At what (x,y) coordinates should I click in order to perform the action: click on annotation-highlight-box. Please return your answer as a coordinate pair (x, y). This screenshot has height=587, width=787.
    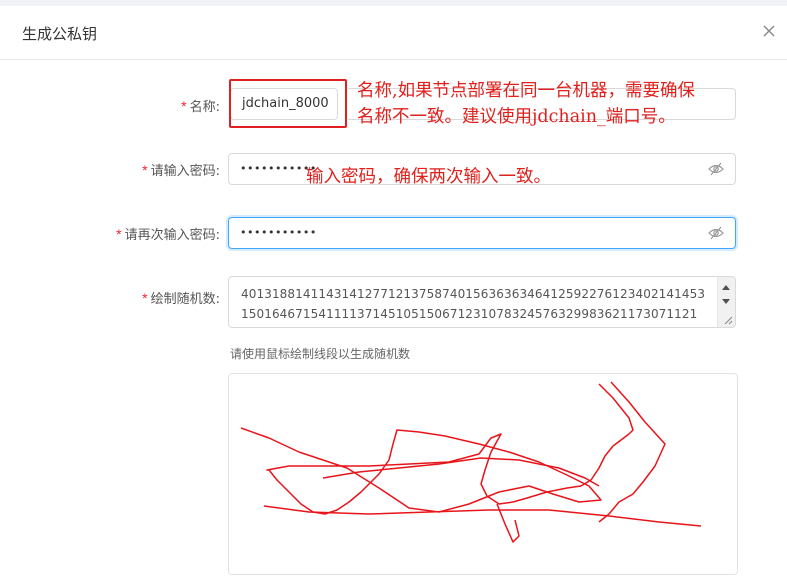
    Looking at the image, I should click on (288, 103).